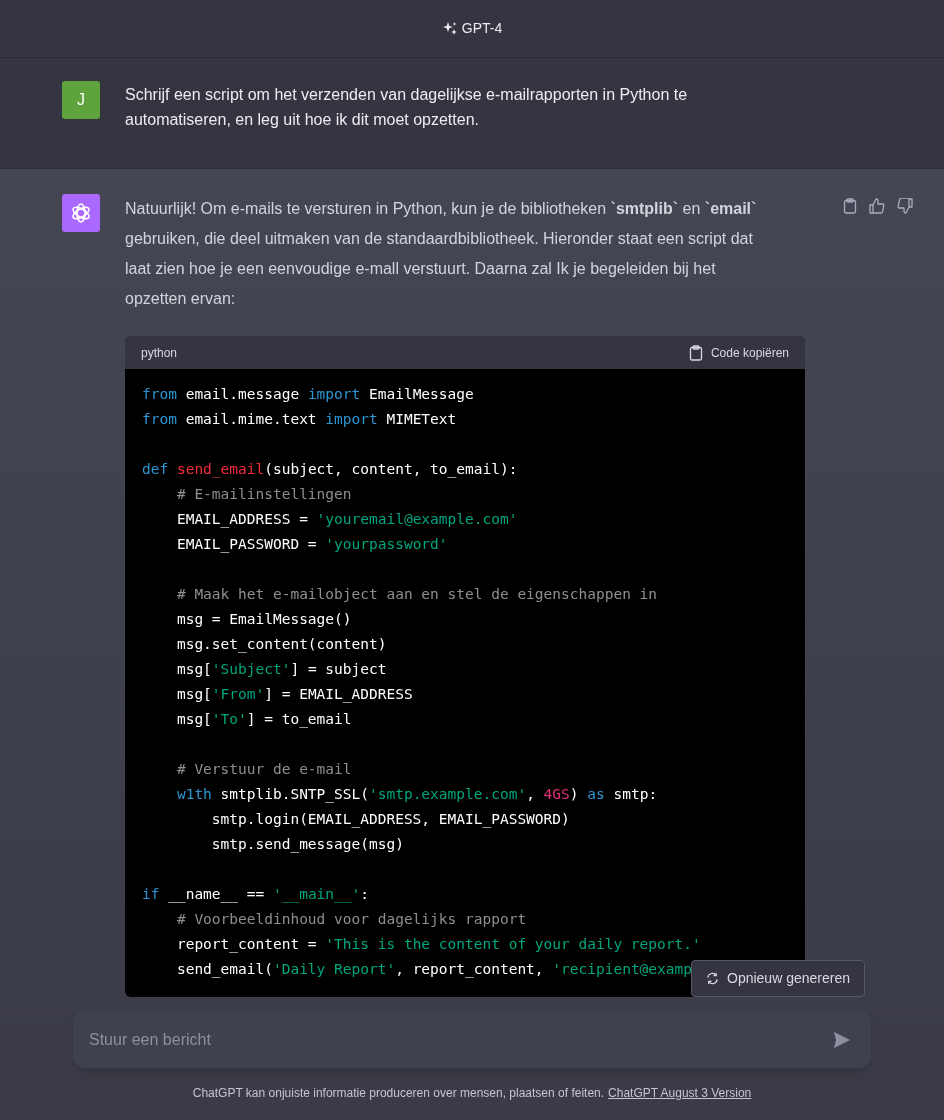 The width and height of the screenshot is (944, 1120). I want to click on code-line: msg.set_content(content), so click(281, 645).